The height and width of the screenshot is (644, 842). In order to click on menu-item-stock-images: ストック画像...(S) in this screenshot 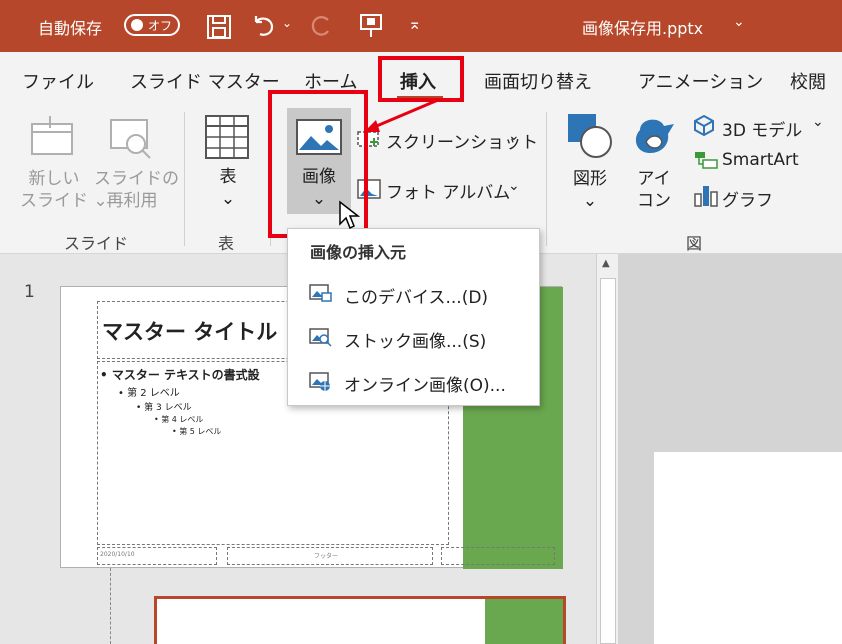, I will do `click(413, 337)`.